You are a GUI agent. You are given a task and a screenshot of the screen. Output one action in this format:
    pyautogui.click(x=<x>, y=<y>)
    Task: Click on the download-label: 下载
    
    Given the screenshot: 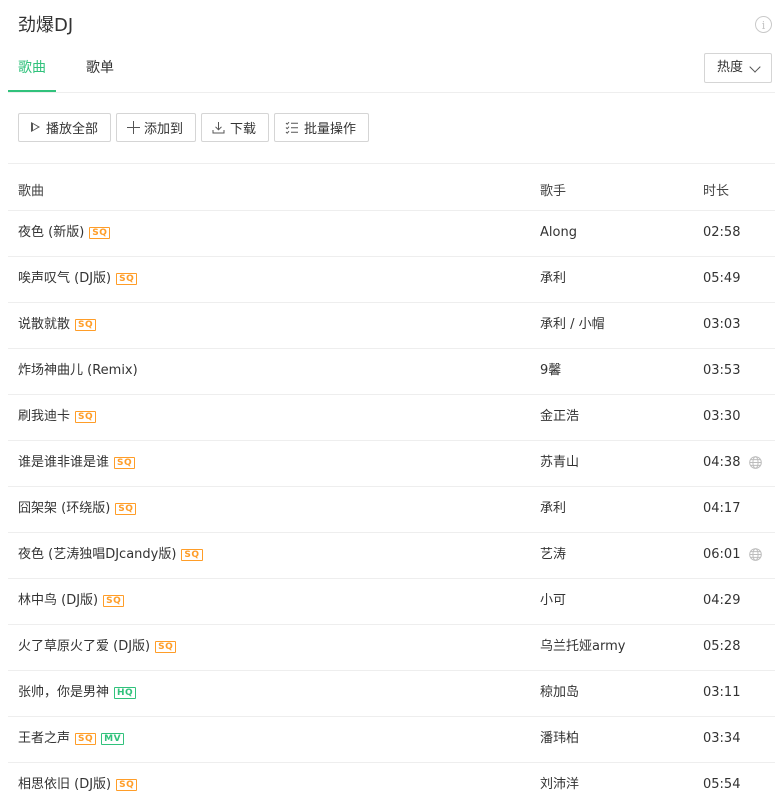 What is the action you would take?
    pyautogui.click(x=243, y=129)
    